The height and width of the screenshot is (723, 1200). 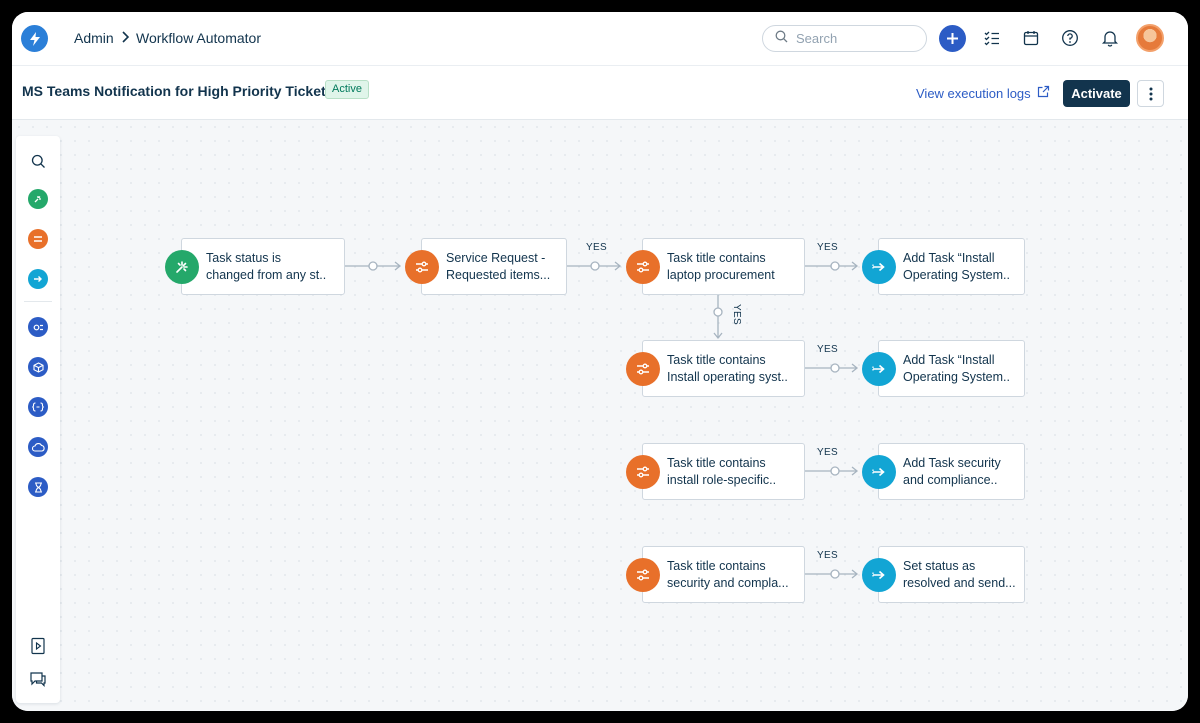 What do you see at coordinates (34, 38) in the screenshot?
I see `freshservice-logo-icon` at bounding box center [34, 38].